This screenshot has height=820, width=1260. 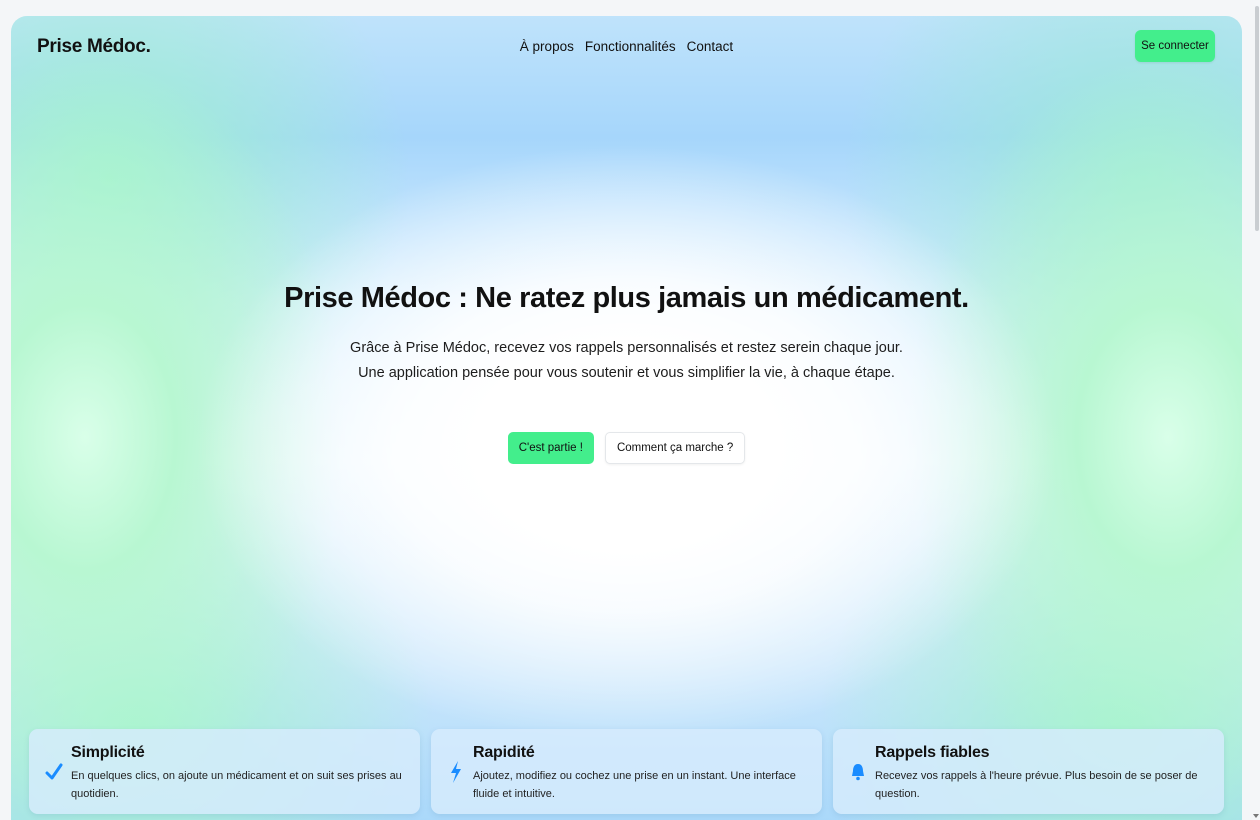 What do you see at coordinates (550, 448) in the screenshot?
I see `get-started-button: C'est partie !` at bounding box center [550, 448].